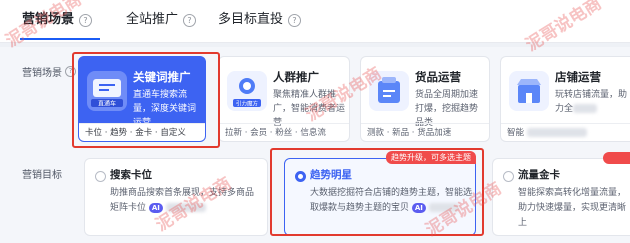 The height and width of the screenshot is (243, 630). I want to click on scene-footer: 智能, so click(565, 132).